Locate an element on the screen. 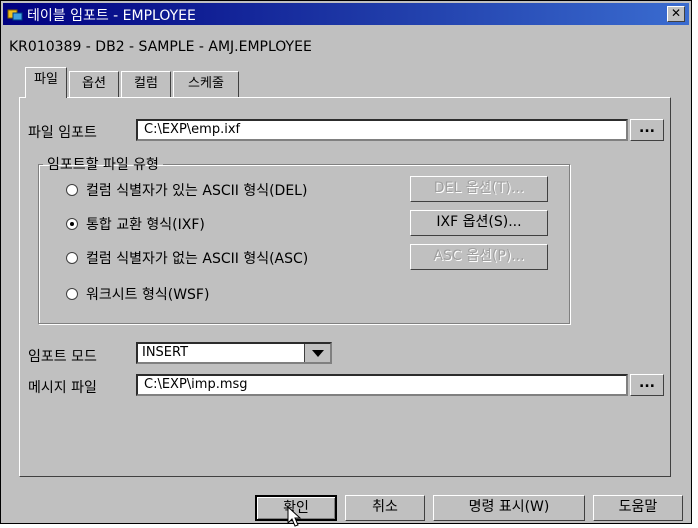 The width and height of the screenshot is (698, 528). close-icon: ✕ is located at coordinates (676, 13).